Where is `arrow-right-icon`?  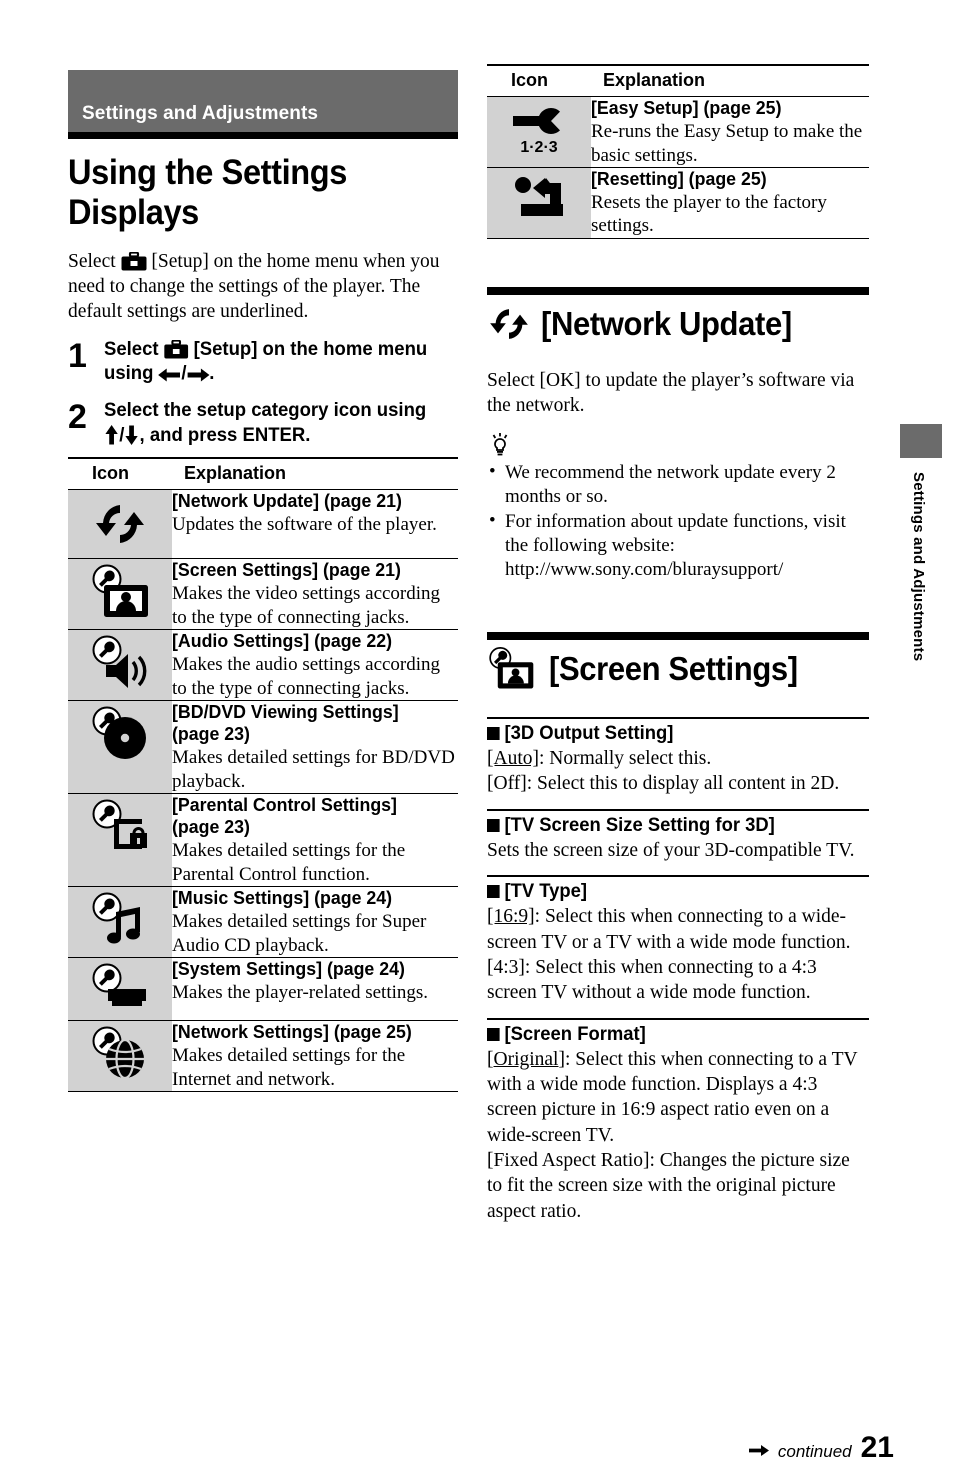
arrow-right-icon is located at coordinates (198, 375).